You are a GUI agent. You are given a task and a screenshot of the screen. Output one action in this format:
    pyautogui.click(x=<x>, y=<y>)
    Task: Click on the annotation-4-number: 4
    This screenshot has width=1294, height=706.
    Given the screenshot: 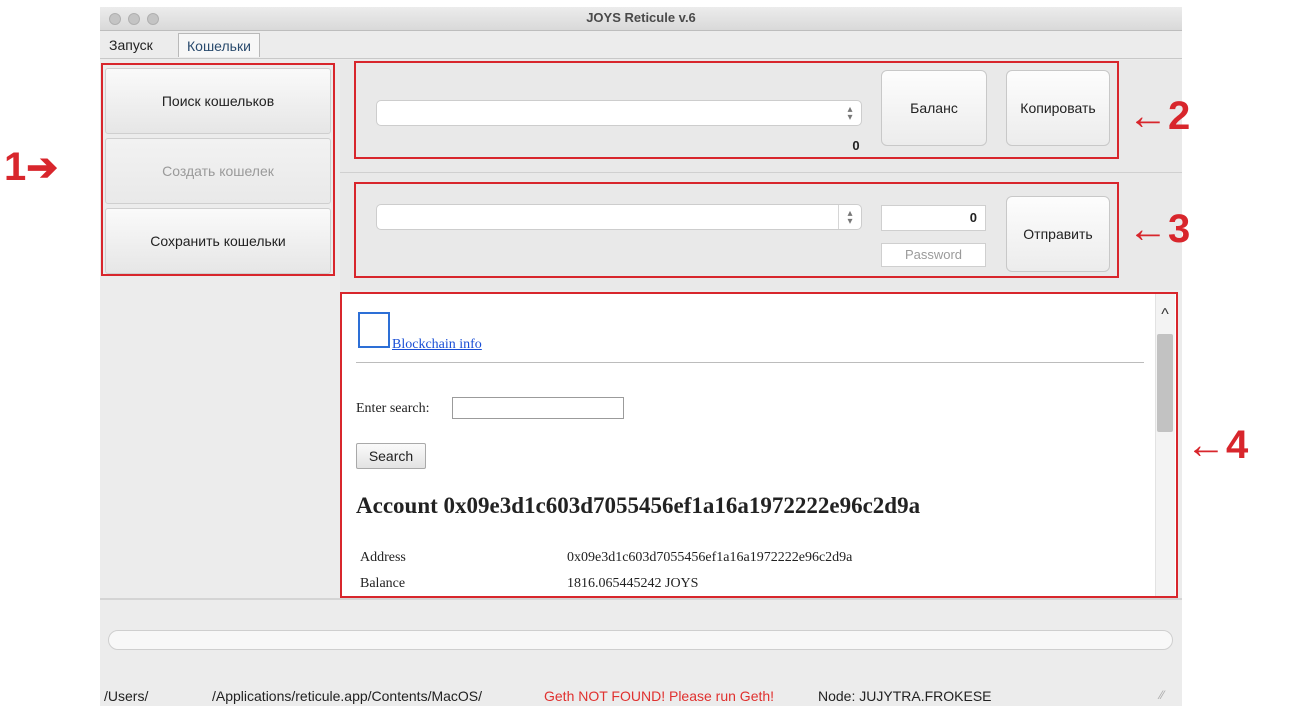 What is the action you would take?
    pyautogui.click(x=1237, y=445)
    